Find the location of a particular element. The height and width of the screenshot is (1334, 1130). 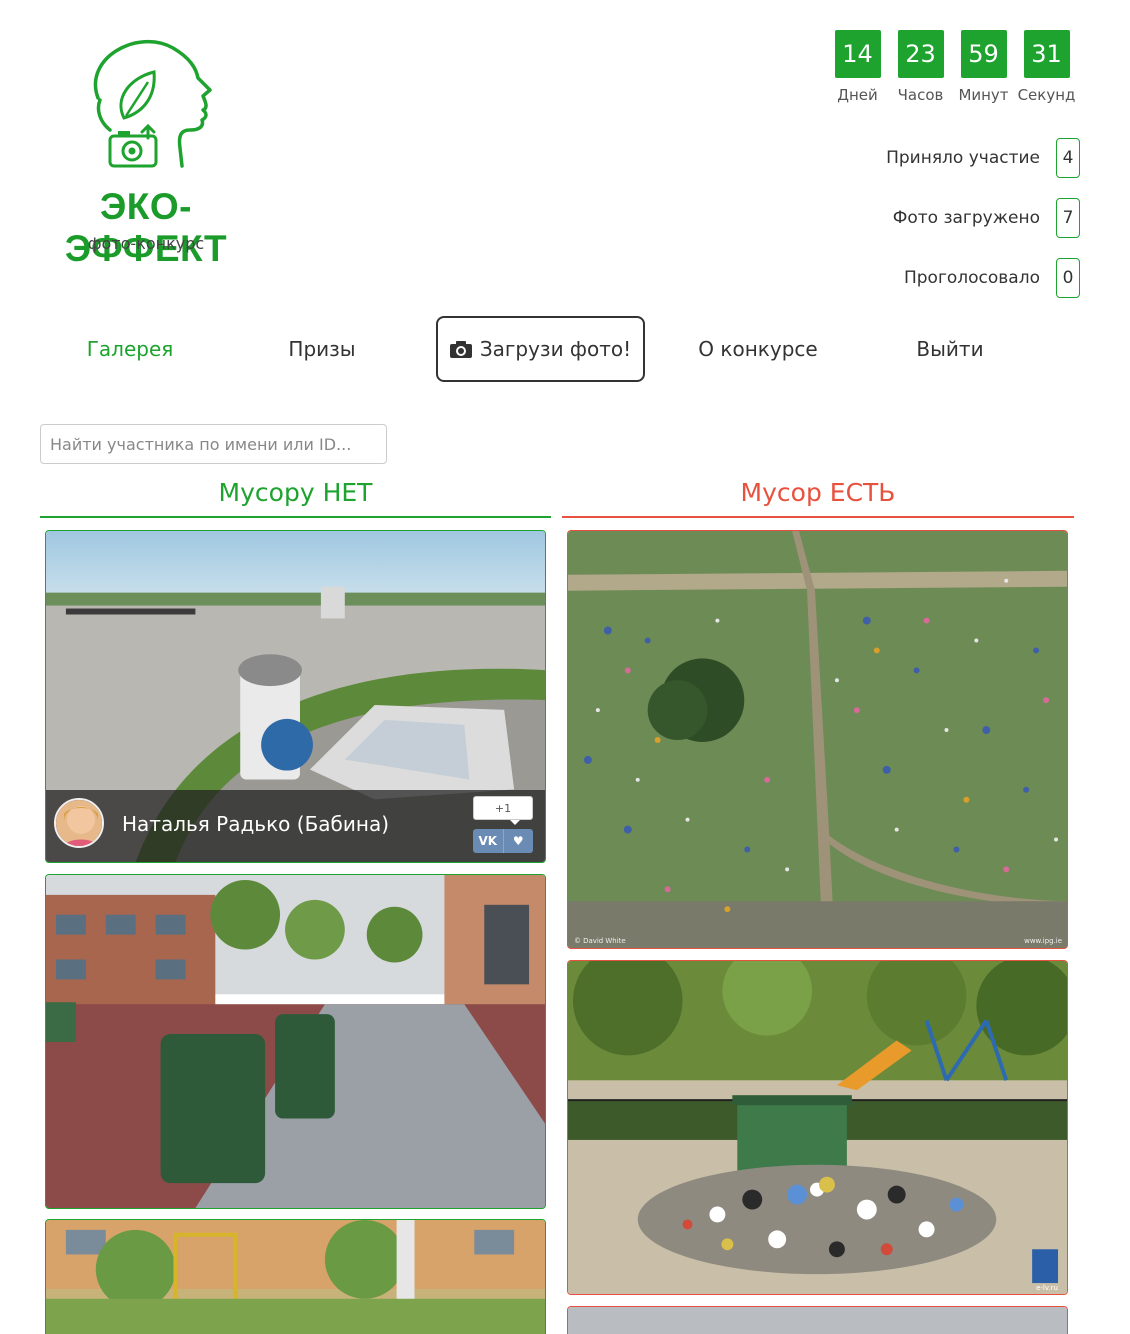

countdown-hours-label: Часов is located at coordinates (920, 95).